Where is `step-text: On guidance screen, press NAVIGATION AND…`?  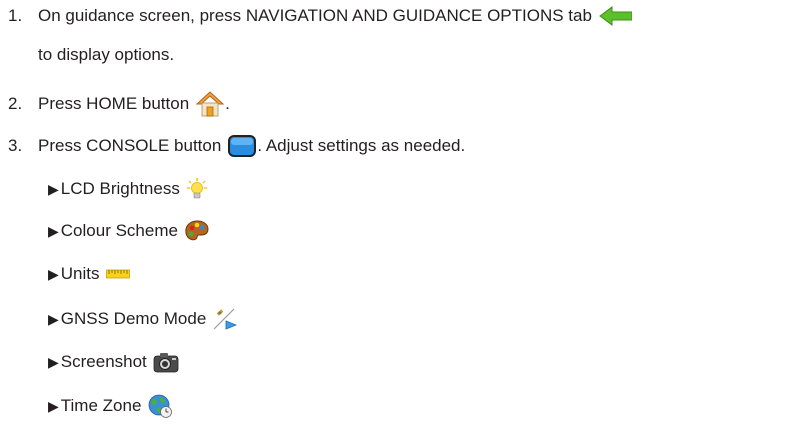
step-text: On guidance screen, press NAVIGATION AND… is located at coordinates (315, 15).